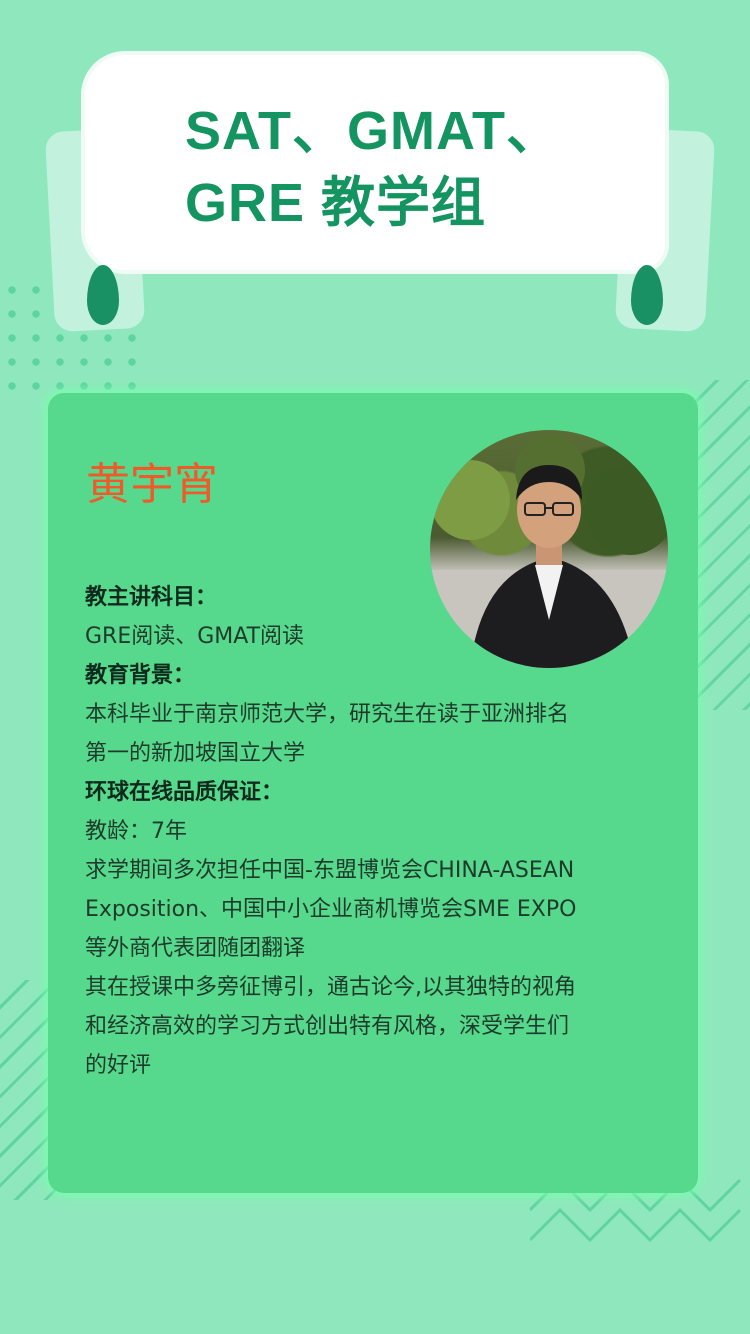 The image size is (750, 1334). What do you see at coordinates (195, 636) in the screenshot?
I see `subjects-line: GRE阅读、GMAT阅读` at bounding box center [195, 636].